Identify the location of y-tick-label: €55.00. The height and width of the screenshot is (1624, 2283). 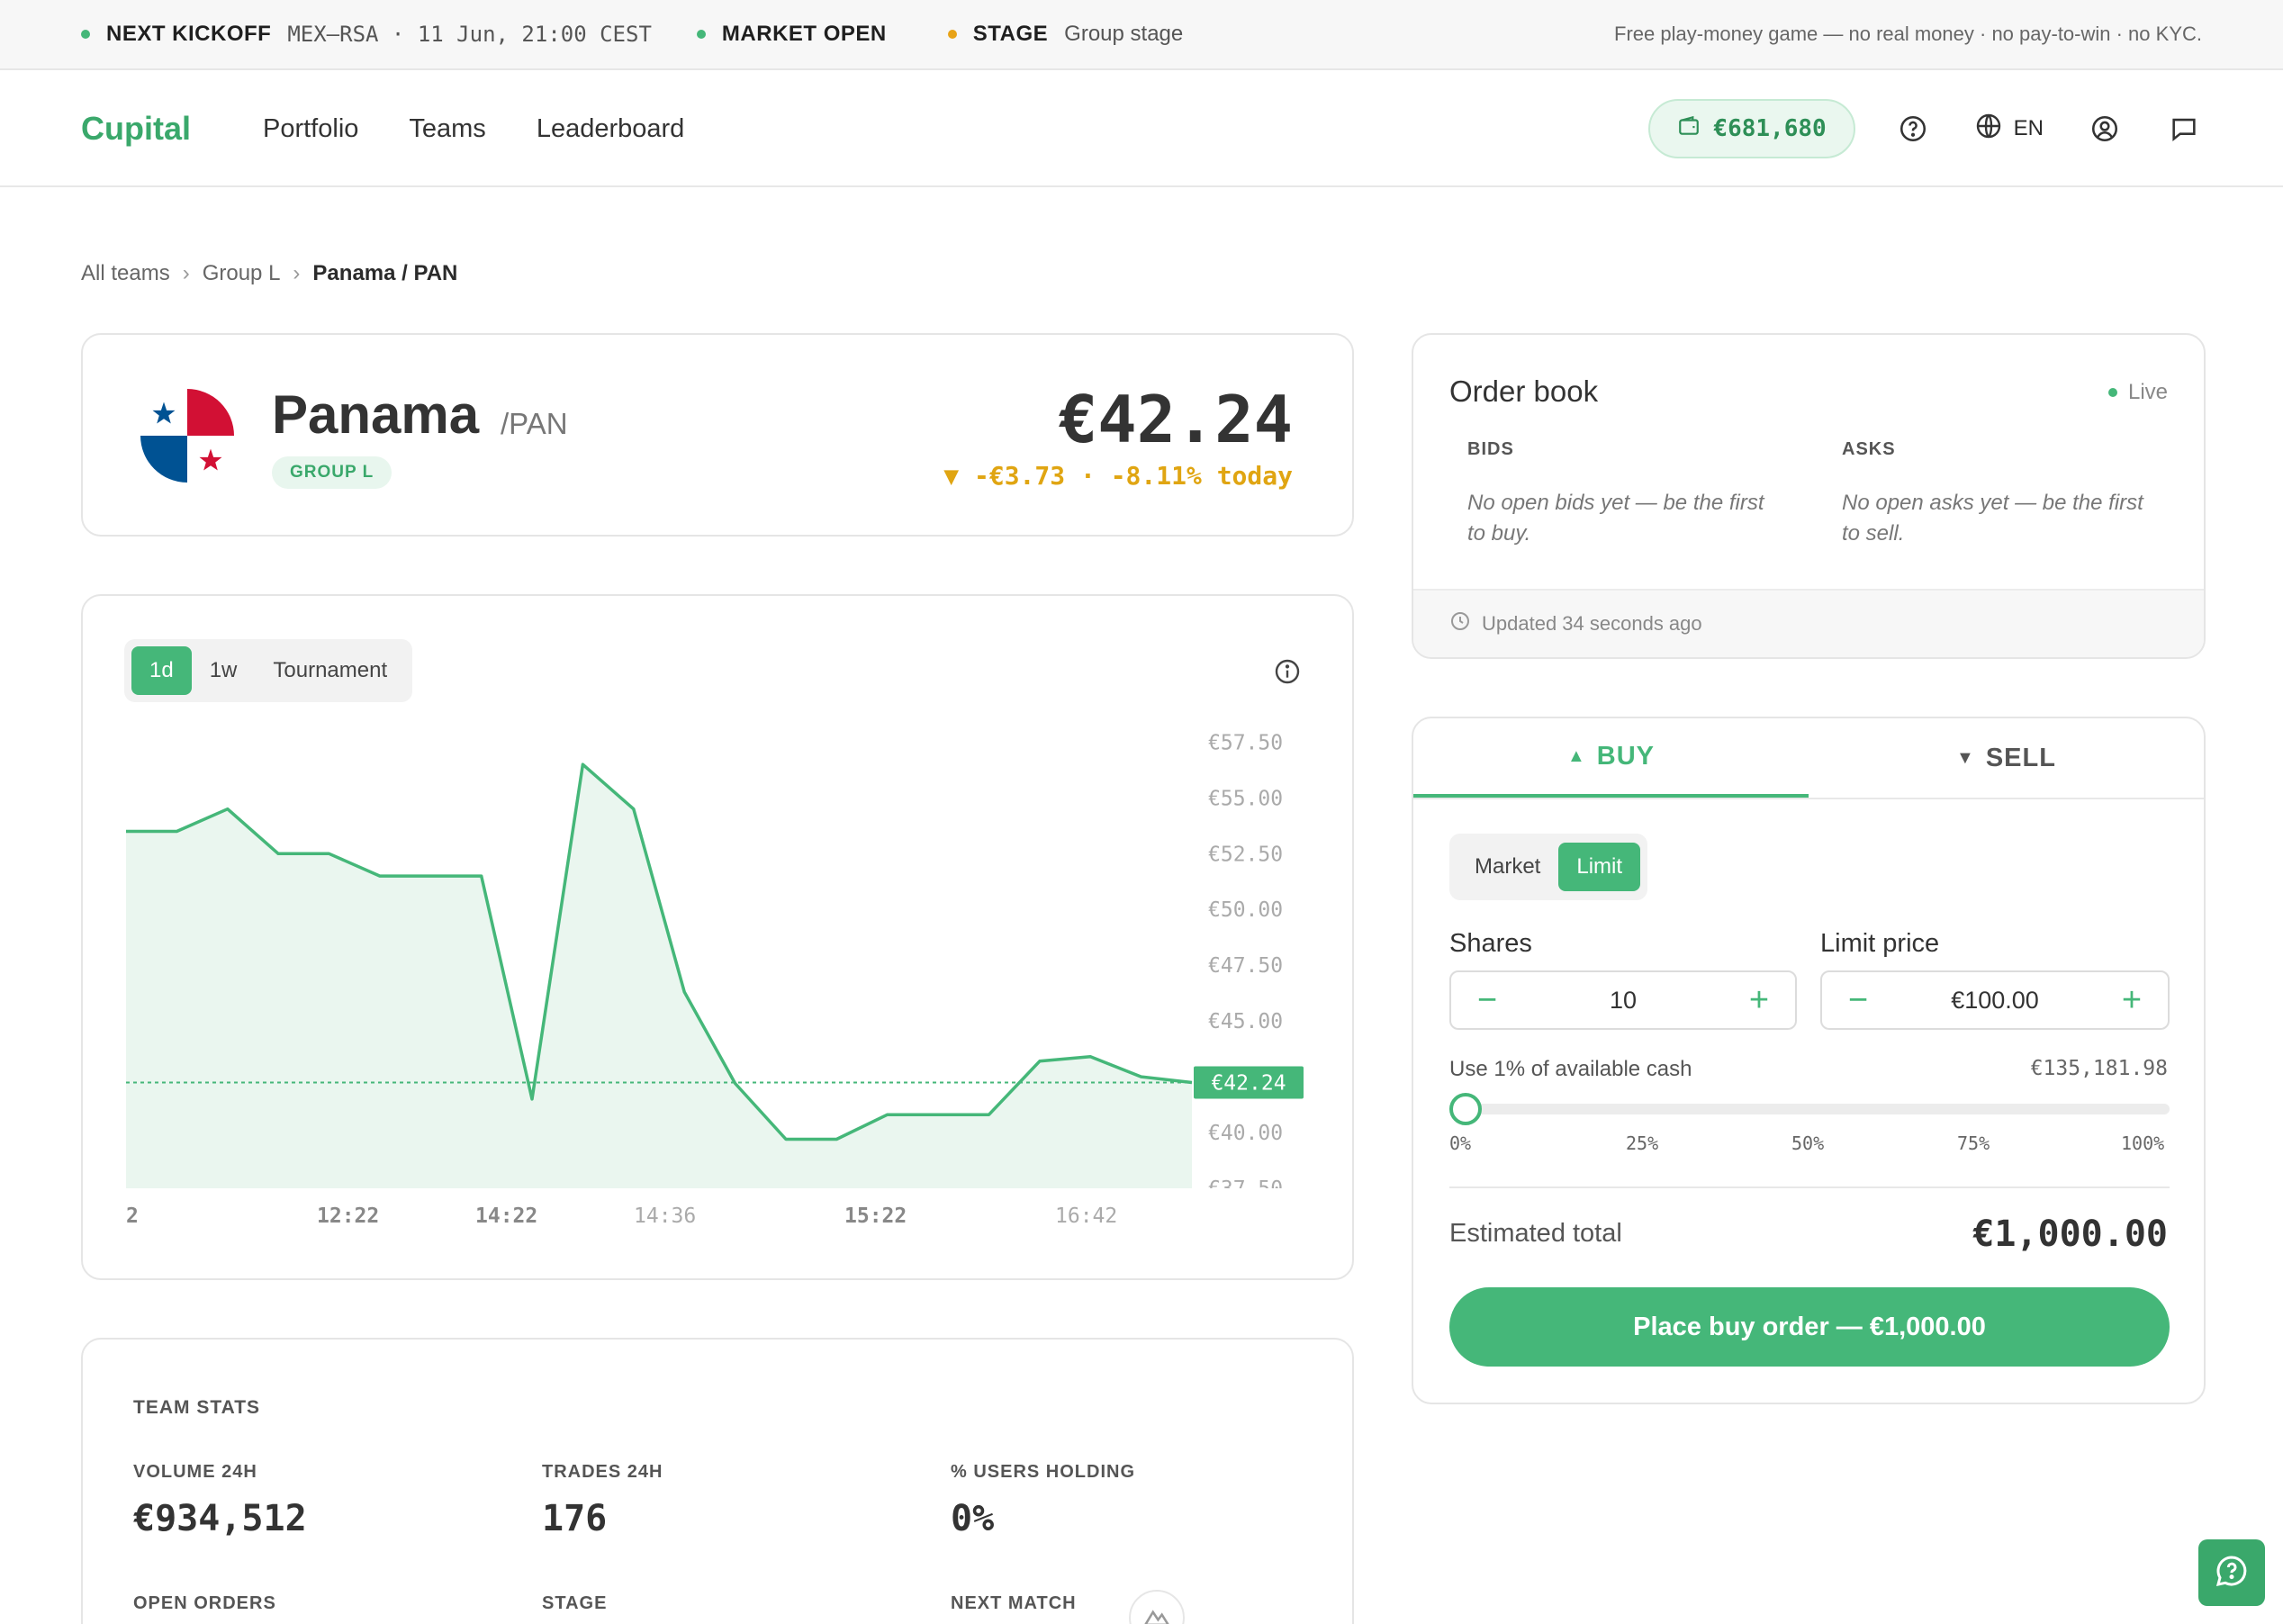
(1245, 798).